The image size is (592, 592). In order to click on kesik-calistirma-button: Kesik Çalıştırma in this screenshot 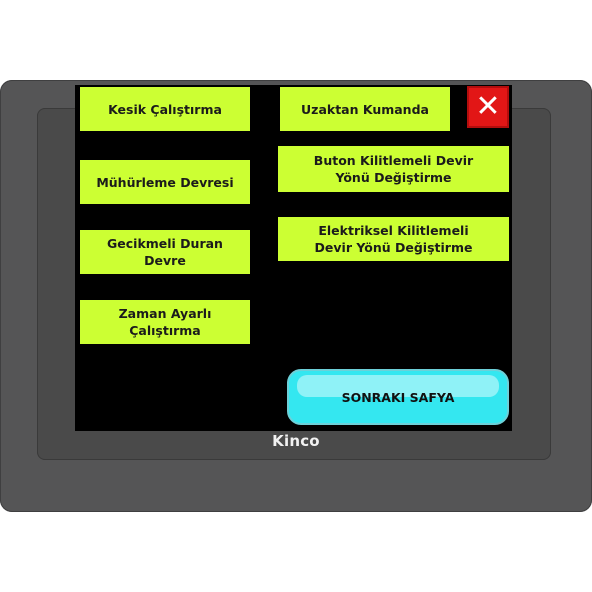, I will do `click(165, 109)`.